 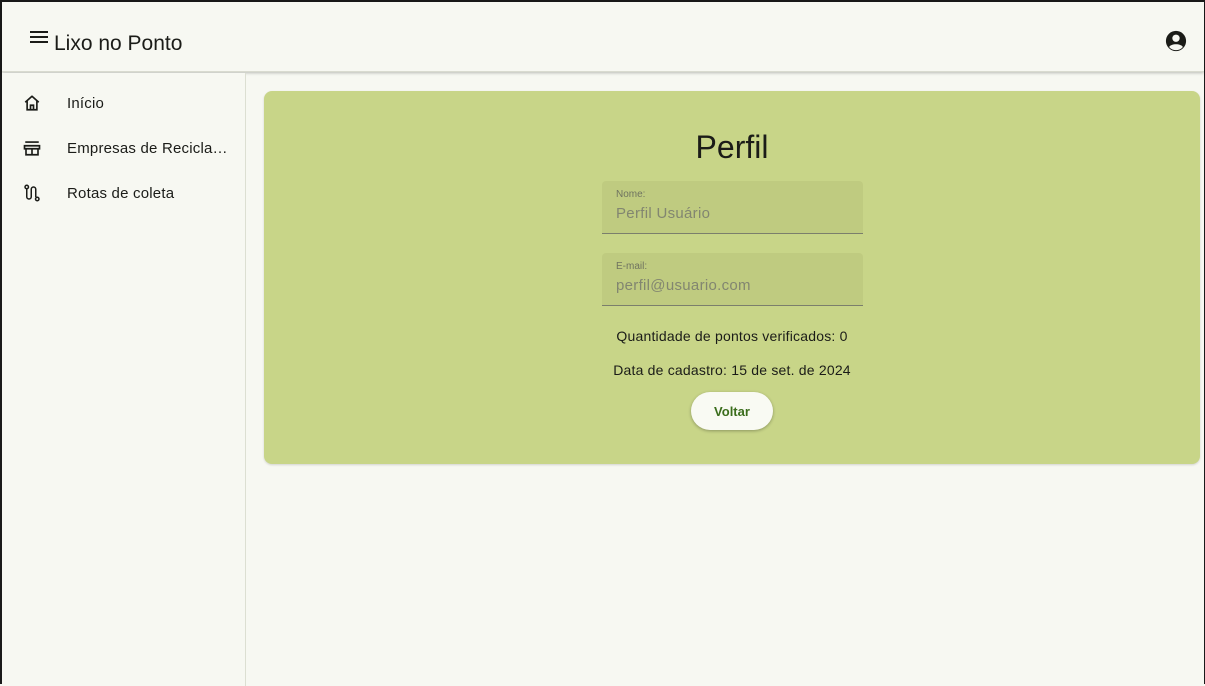 What do you see at coordinates (732, 411) in the screenshot?
I see `back-button: Voltar` at bounding box center [732, 411].